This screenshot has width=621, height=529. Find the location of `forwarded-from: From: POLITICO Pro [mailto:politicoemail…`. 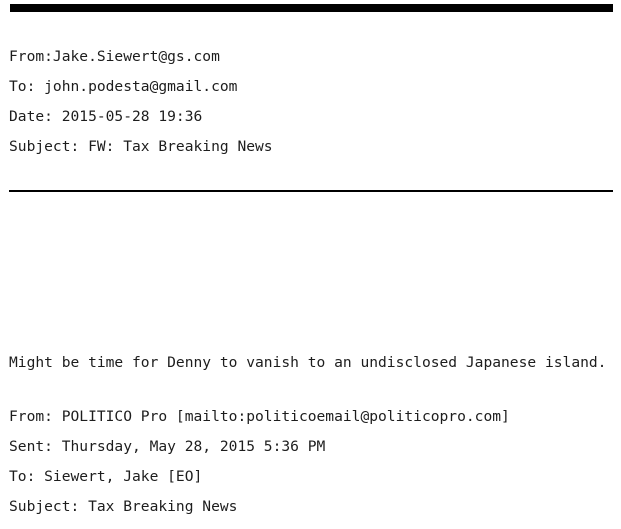

forwarded-from: From: POLITICO Pro [mailto:politicoemail… is located at coordinates (259, 416).